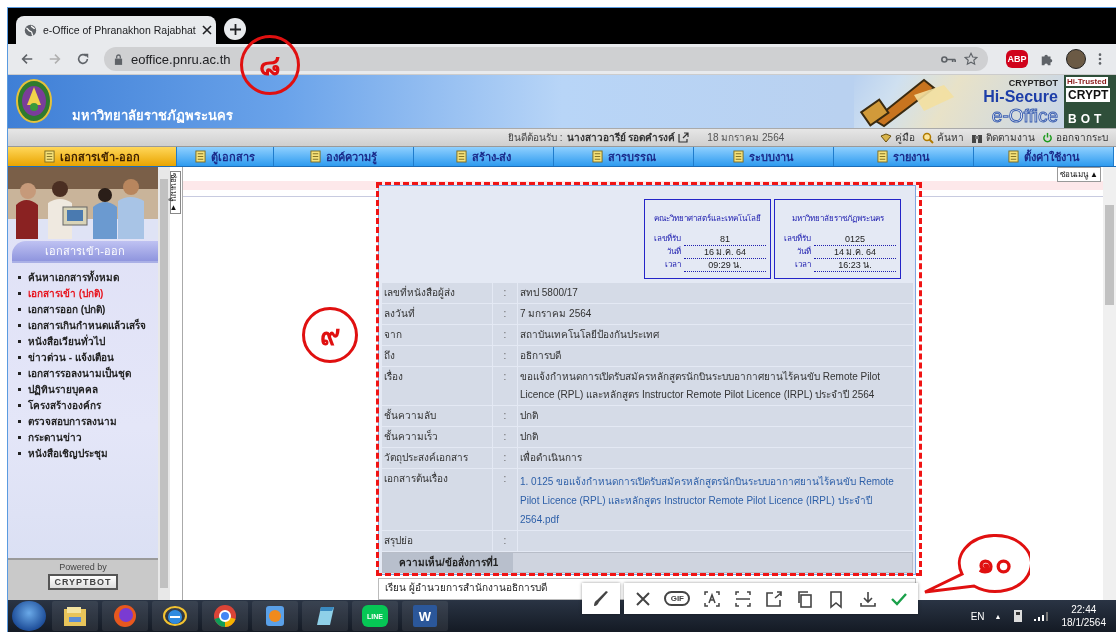  I want to click on user-name: นางสาวอารีย์ รอดคำรงค์, so click(621, 138).